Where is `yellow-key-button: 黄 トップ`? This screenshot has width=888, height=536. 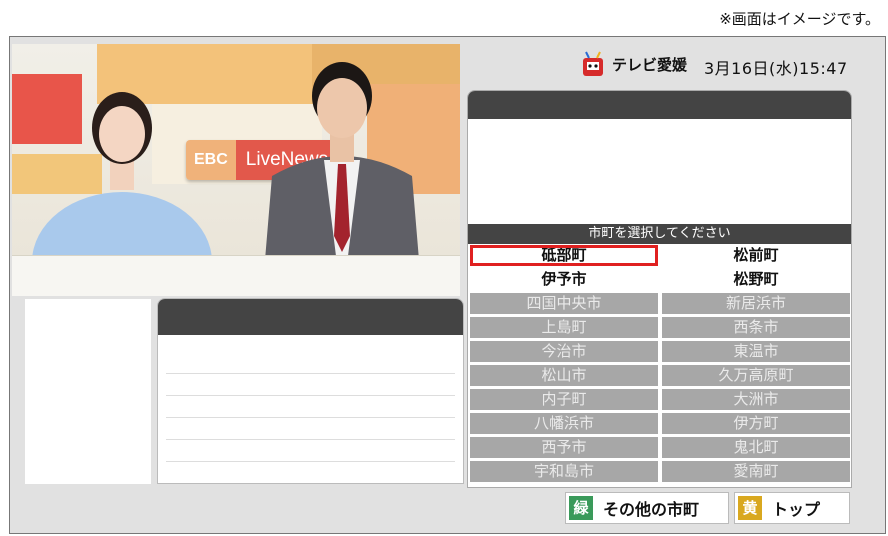 yellow-key-button: 黄 トップ is located at coordinates (792, 508).